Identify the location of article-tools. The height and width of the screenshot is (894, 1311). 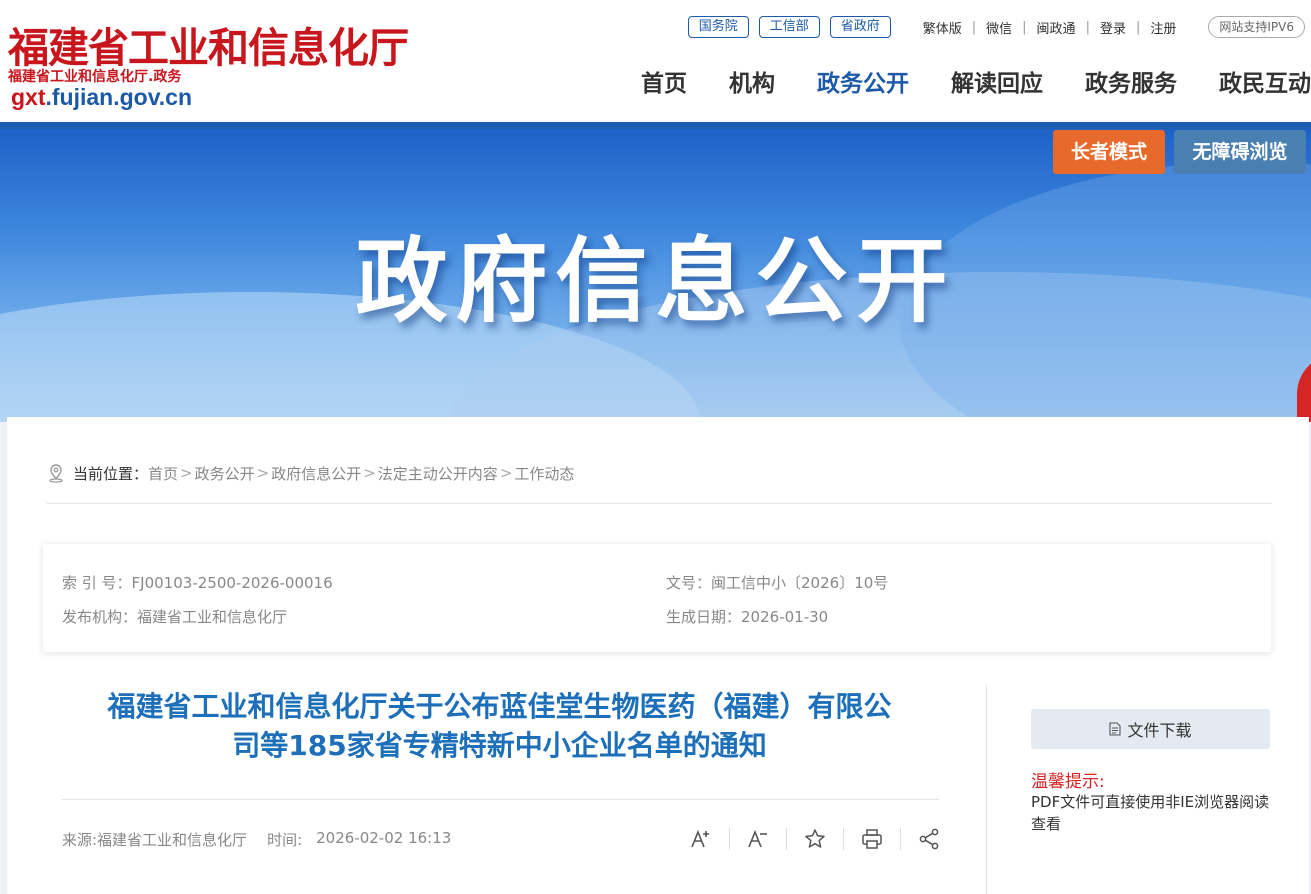
(815, 839).